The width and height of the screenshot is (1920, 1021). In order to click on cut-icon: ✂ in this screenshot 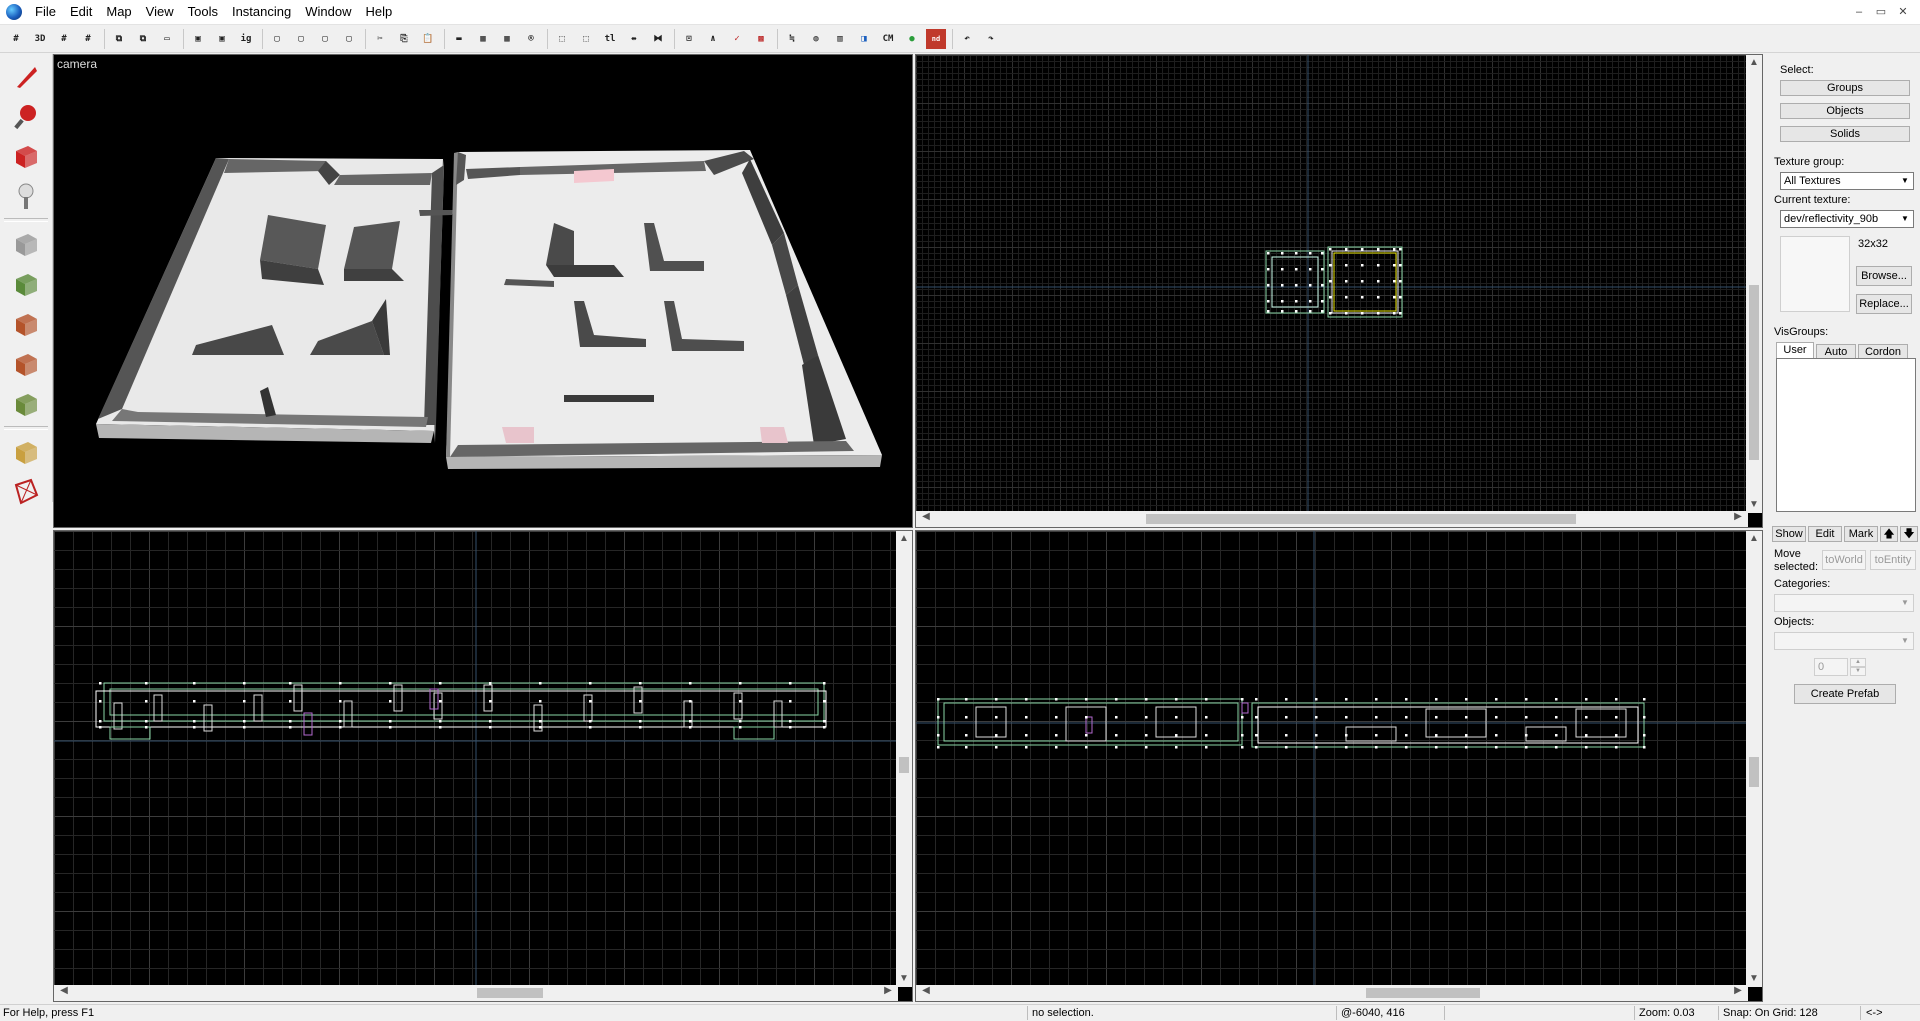, I will do `click(380, 39)`.